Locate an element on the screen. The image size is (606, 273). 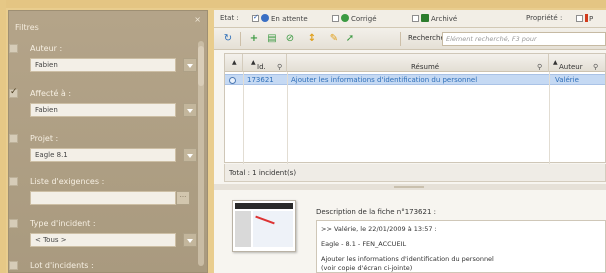
en-attente-checkbox is located at coordinates (255, 17).